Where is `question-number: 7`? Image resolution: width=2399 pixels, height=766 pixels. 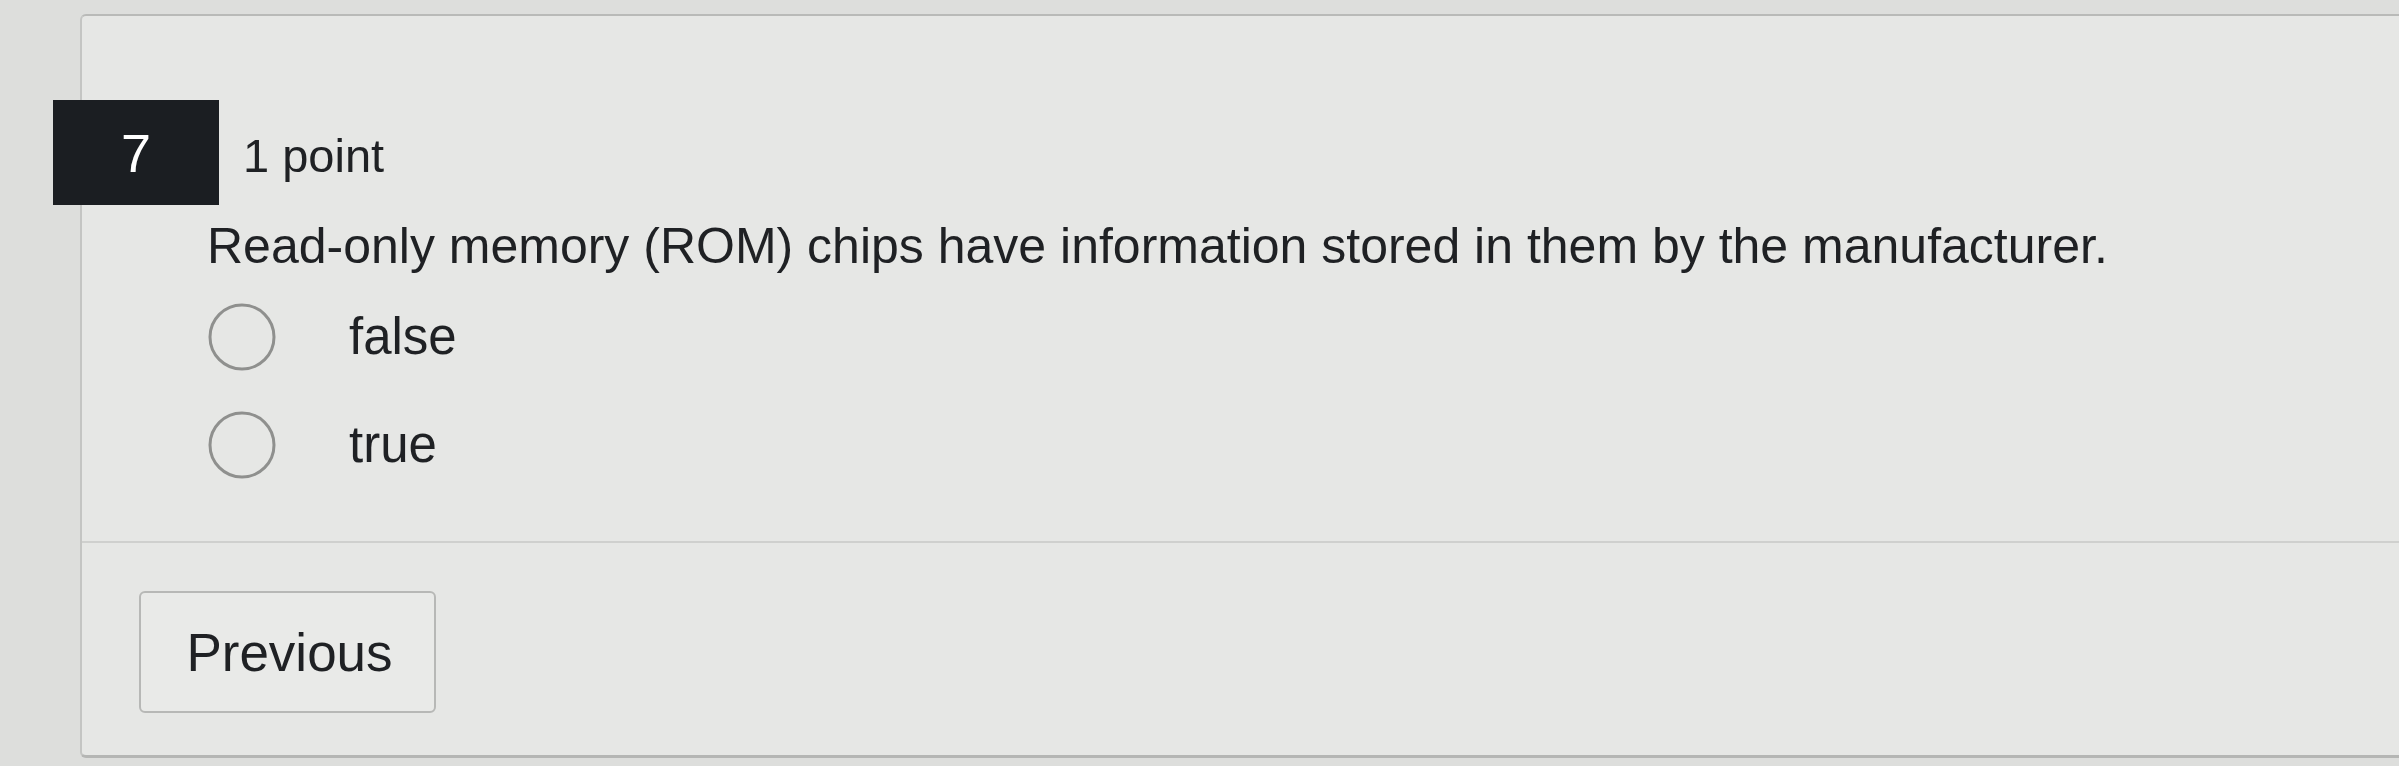
question-number: 7 is located at coordinates (136, 152).